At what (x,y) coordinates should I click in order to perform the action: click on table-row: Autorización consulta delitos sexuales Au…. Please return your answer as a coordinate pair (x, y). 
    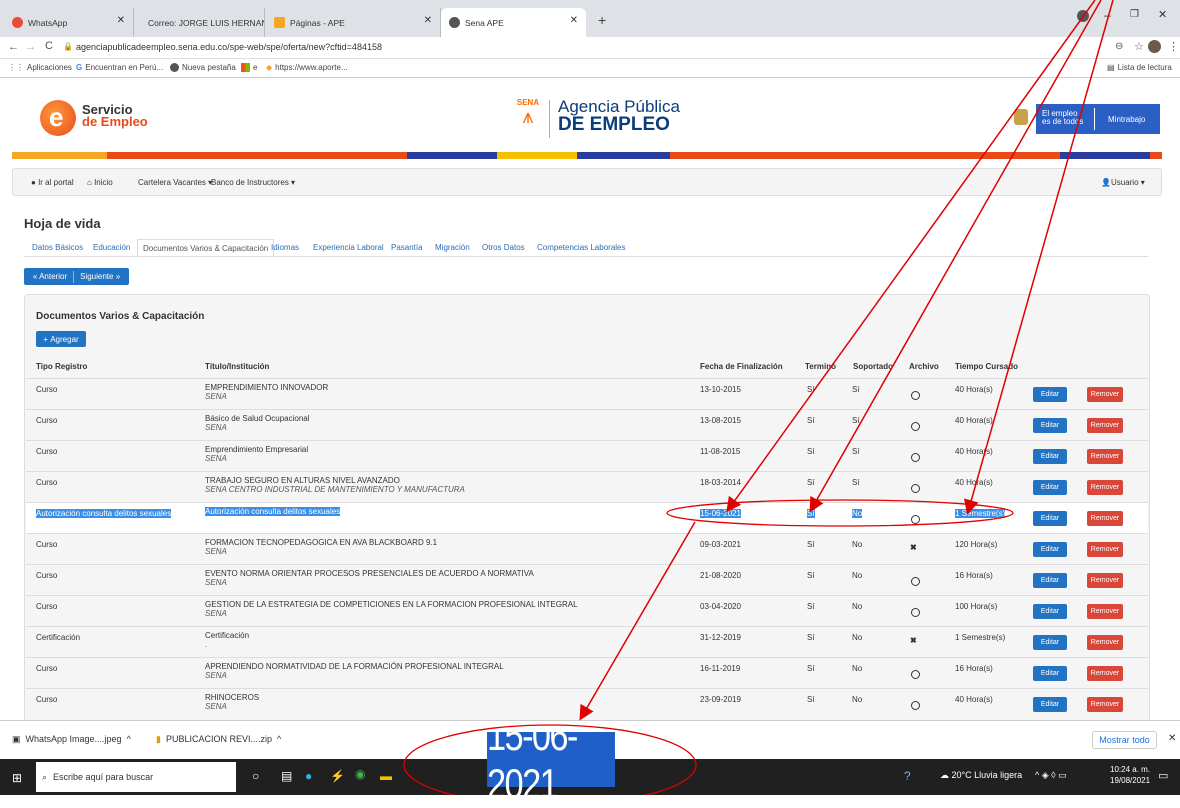
    Looking at the image, I should click on (587, 517).